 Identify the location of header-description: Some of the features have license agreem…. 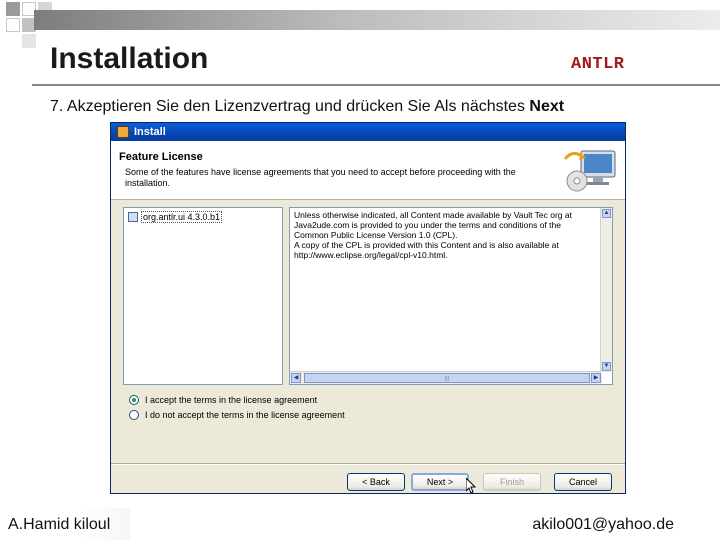
(320, 177).